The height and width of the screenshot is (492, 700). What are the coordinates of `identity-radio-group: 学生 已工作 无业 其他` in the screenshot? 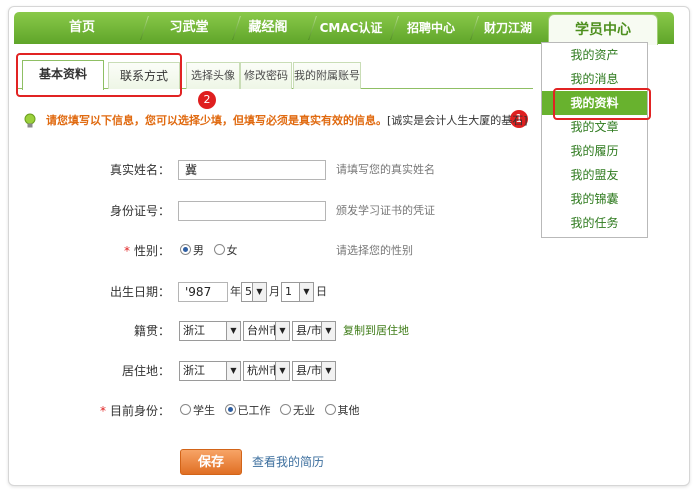 It's located at (273, 411).